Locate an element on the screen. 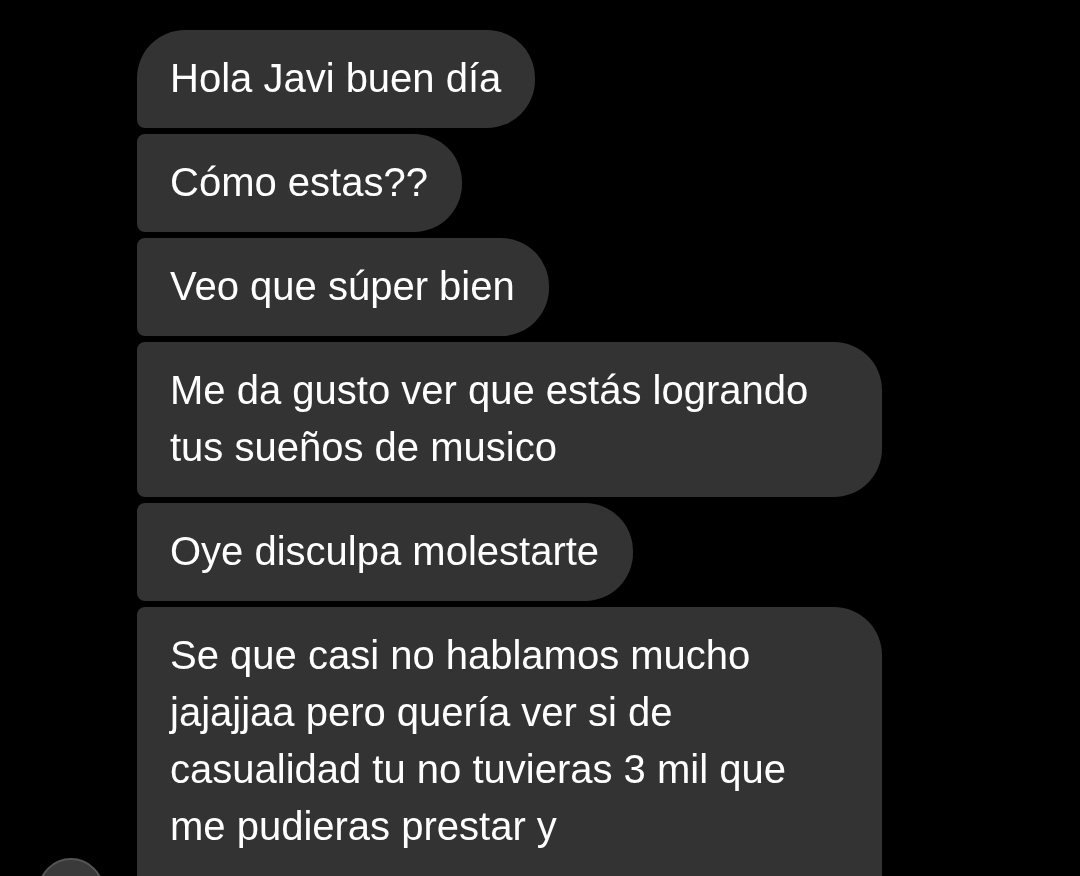 This screenshot has height=876, width=1080. message-bubble: Cómo estas?? is located at coordinates (299, 183).